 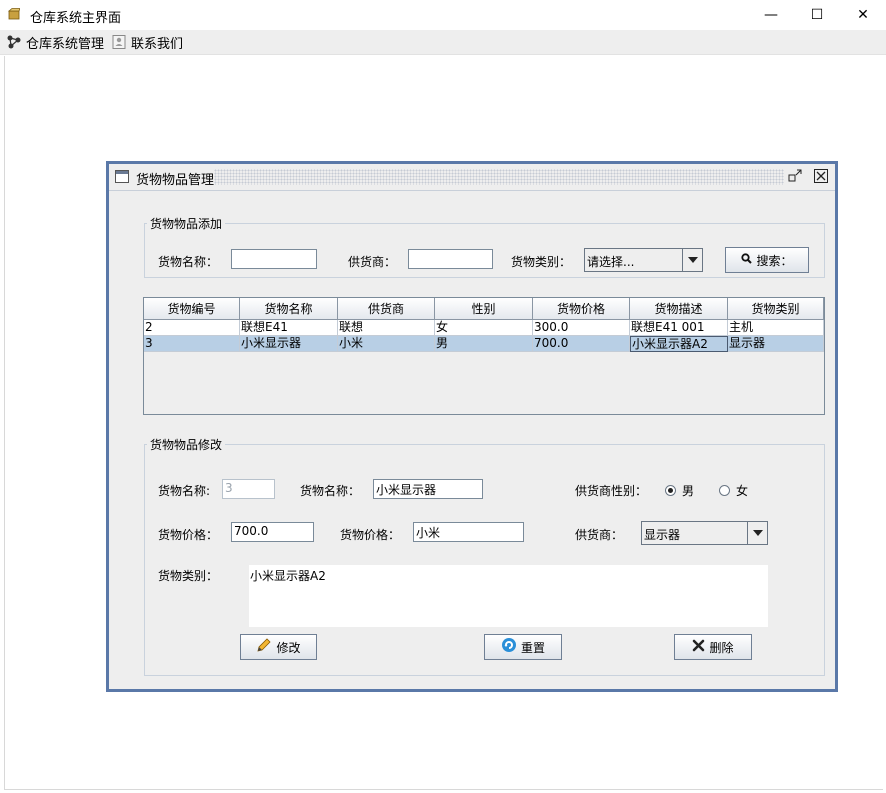 I want to click on refresh-icon, so click(x=509, y=647).